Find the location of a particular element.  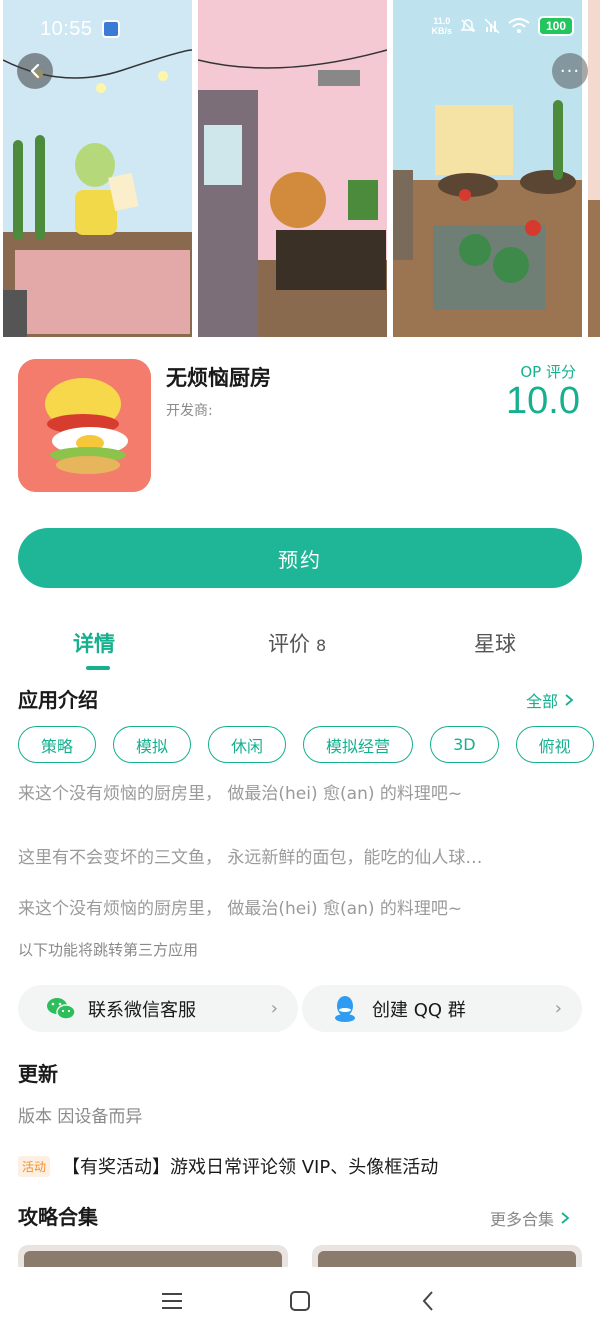

reserve-button: 预约 is located at coordinates (300, 558).